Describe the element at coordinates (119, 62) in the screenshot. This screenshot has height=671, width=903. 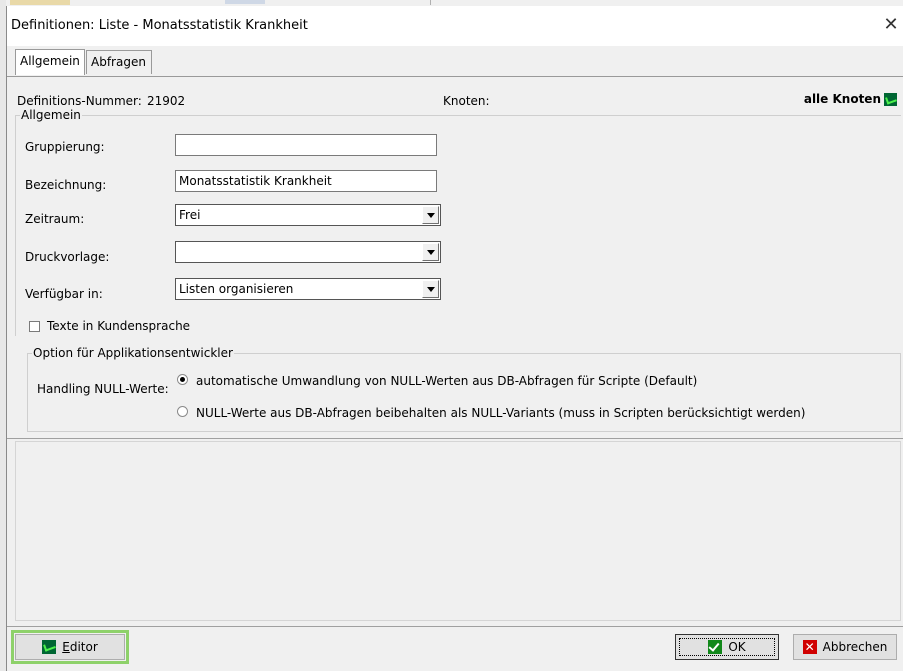
I see `tab-abfragen: Abfragen` at that location.